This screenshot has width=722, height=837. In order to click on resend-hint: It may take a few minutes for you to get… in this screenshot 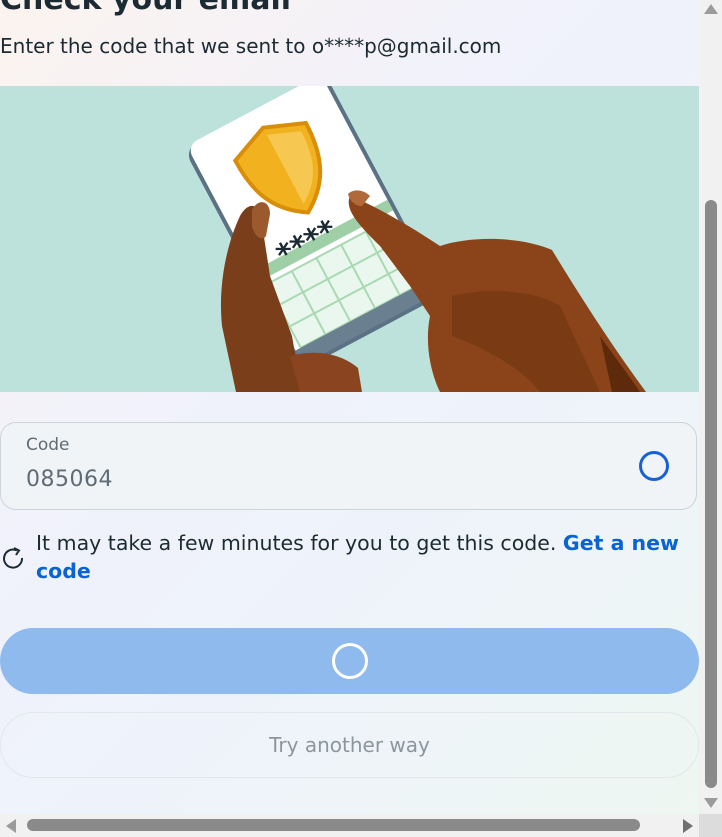, I will do `click(366, 557)`.